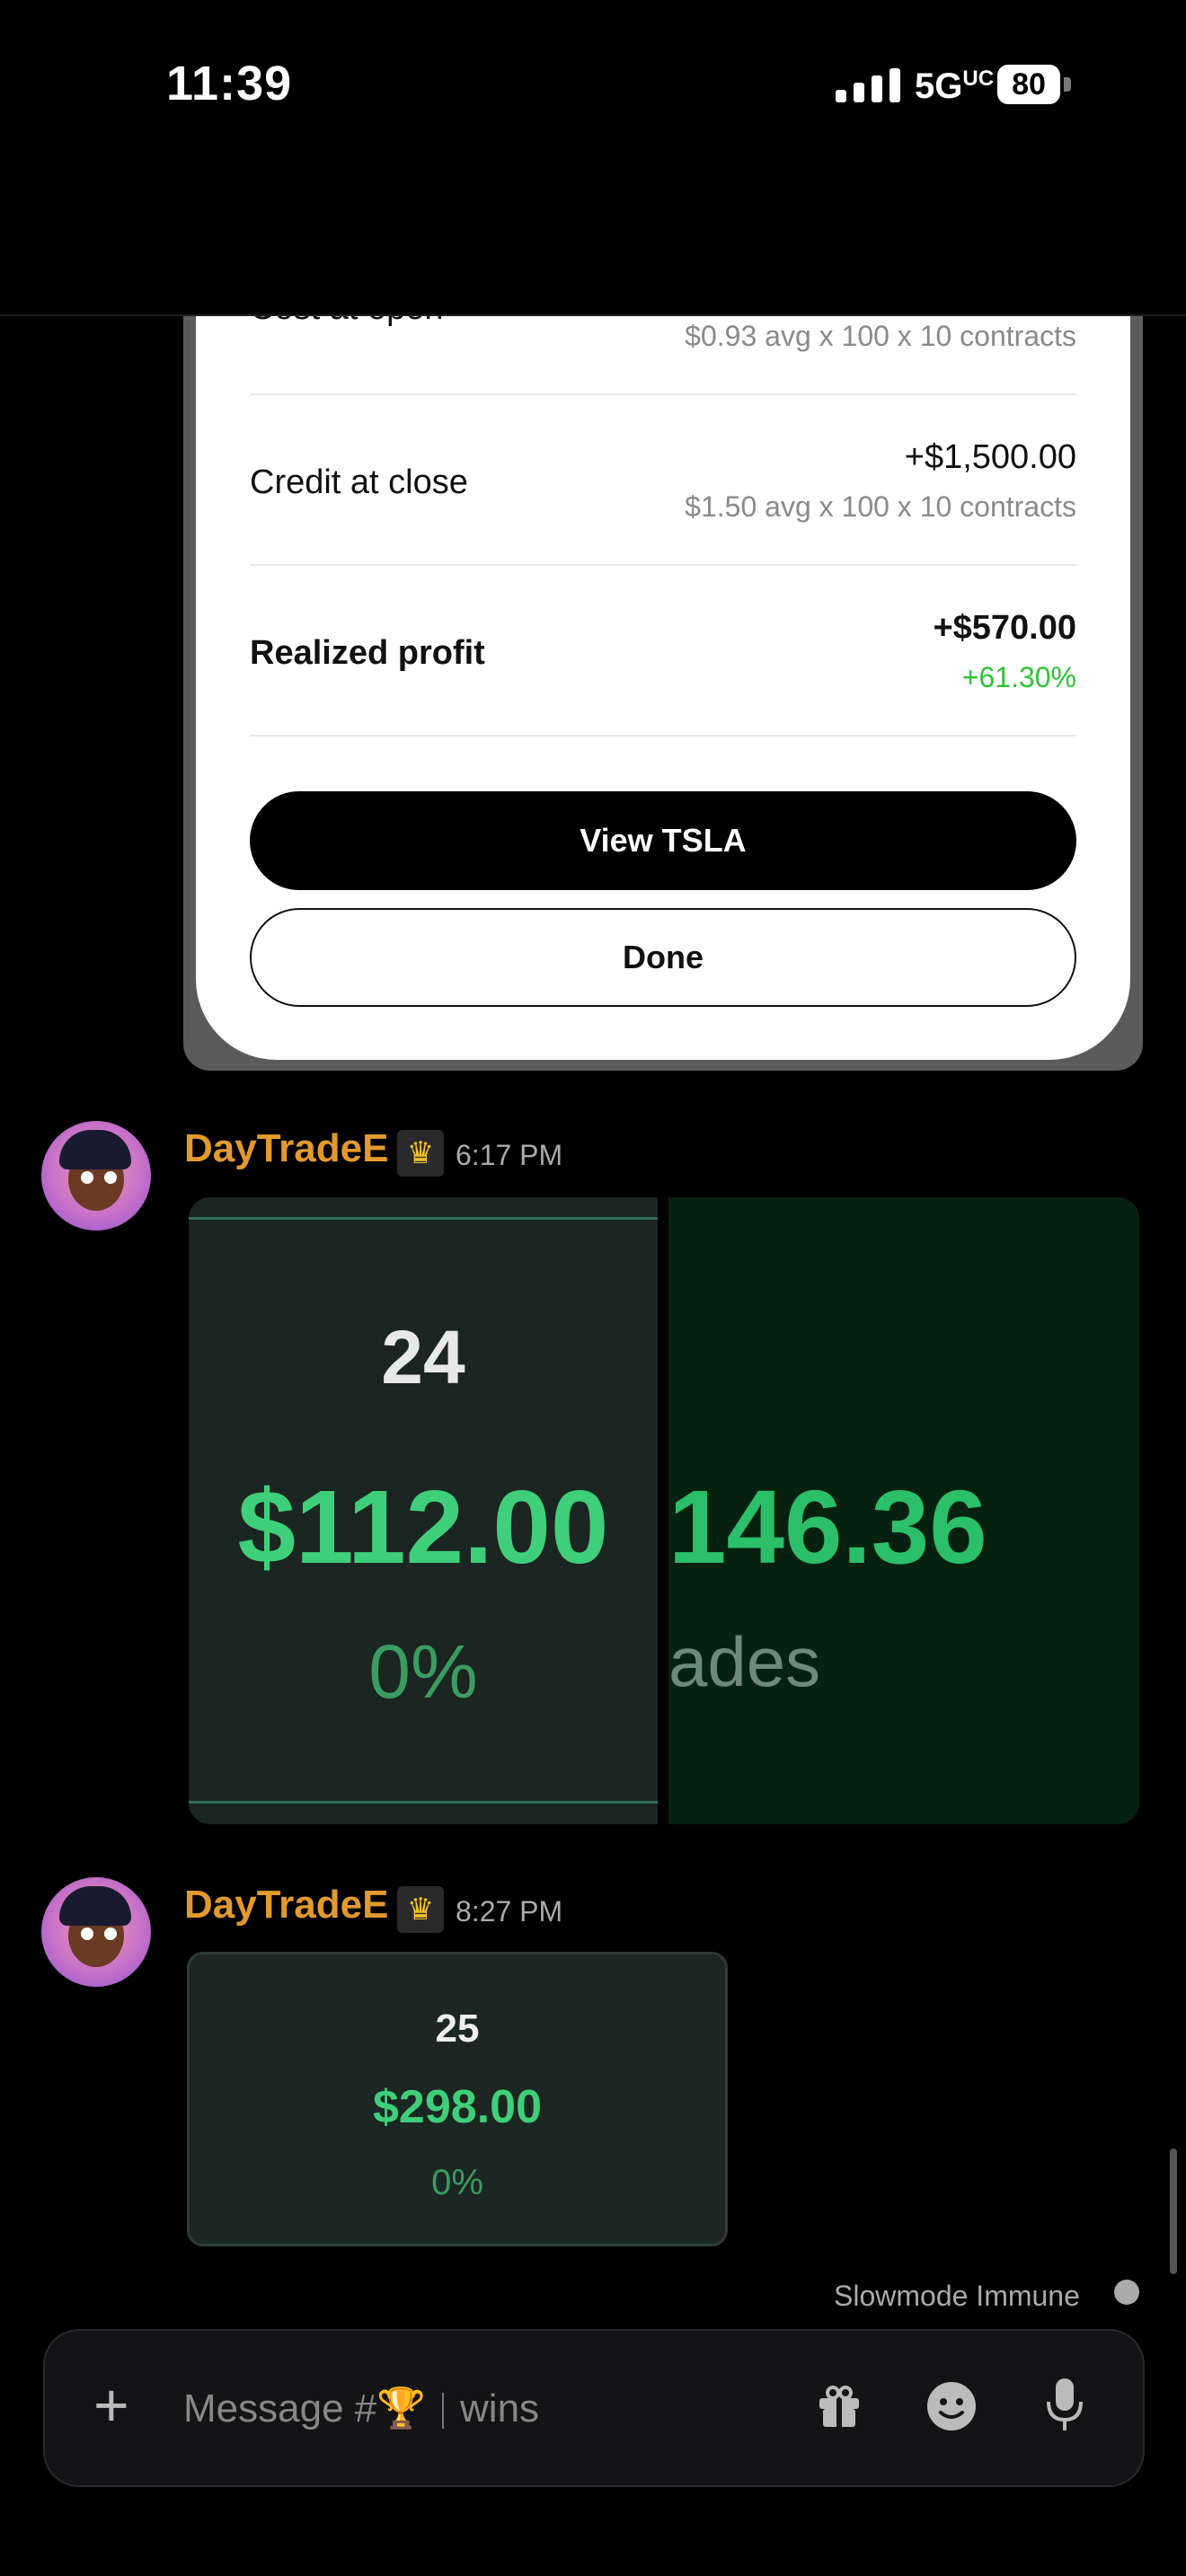  What do you see at coordinates (1173, 2211) in the screenshot?
I see `scrollbar` at bounding box center [1173, 2211].